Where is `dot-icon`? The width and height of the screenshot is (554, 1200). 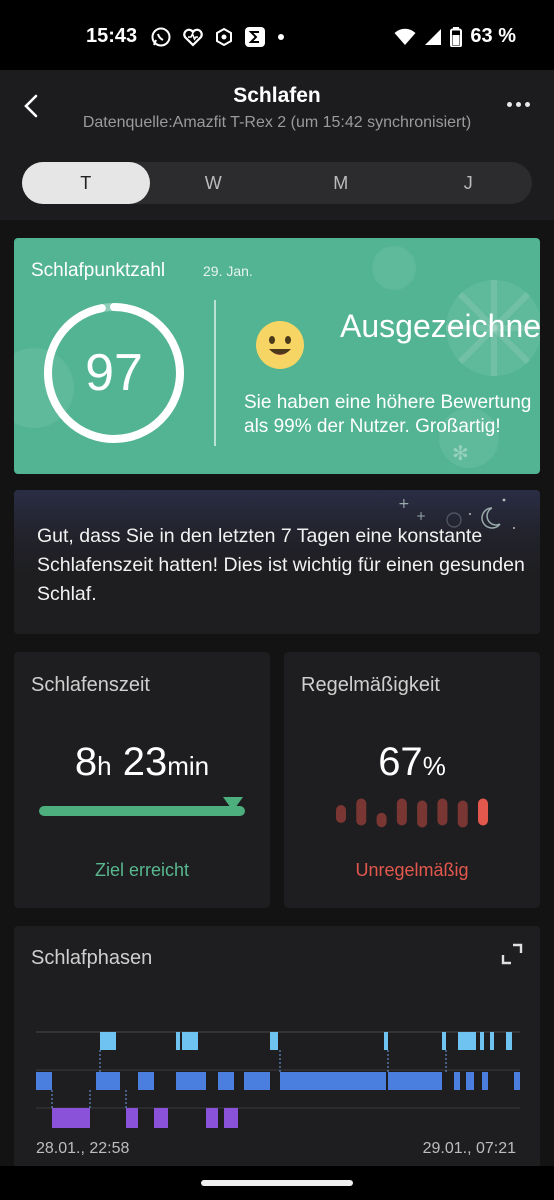 dot-icon is located at coordinates (281, 37).